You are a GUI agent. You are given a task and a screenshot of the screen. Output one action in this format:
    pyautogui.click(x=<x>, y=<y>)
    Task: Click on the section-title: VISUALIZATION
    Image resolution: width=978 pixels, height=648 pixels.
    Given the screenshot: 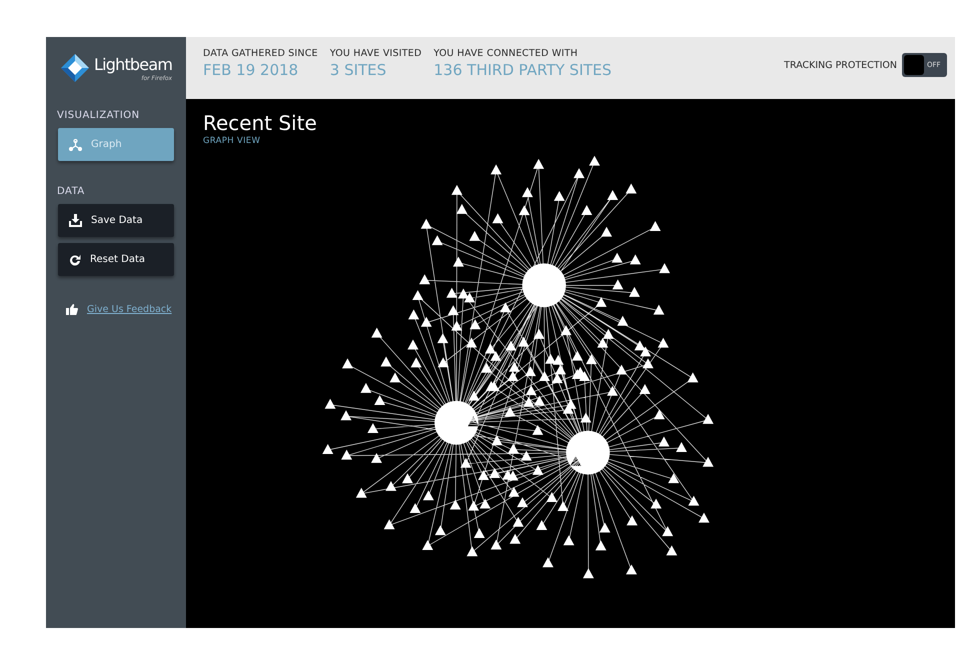 What is the action you would take?
    pyautogui.click(x=98, y=115)
    